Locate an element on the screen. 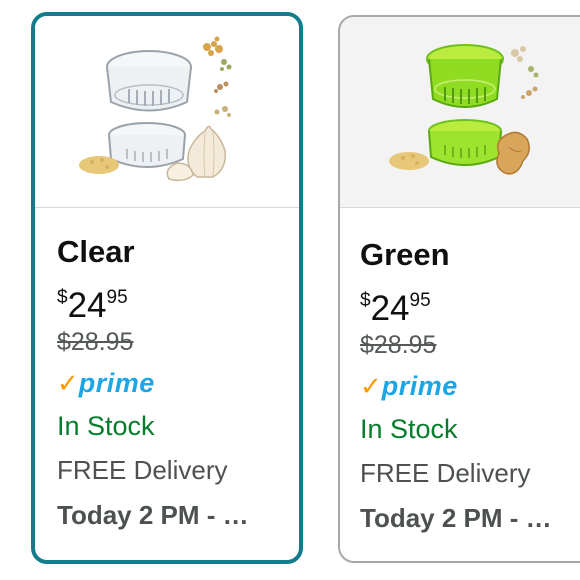  variant-name: Clear is located at coordinates (96, 251).